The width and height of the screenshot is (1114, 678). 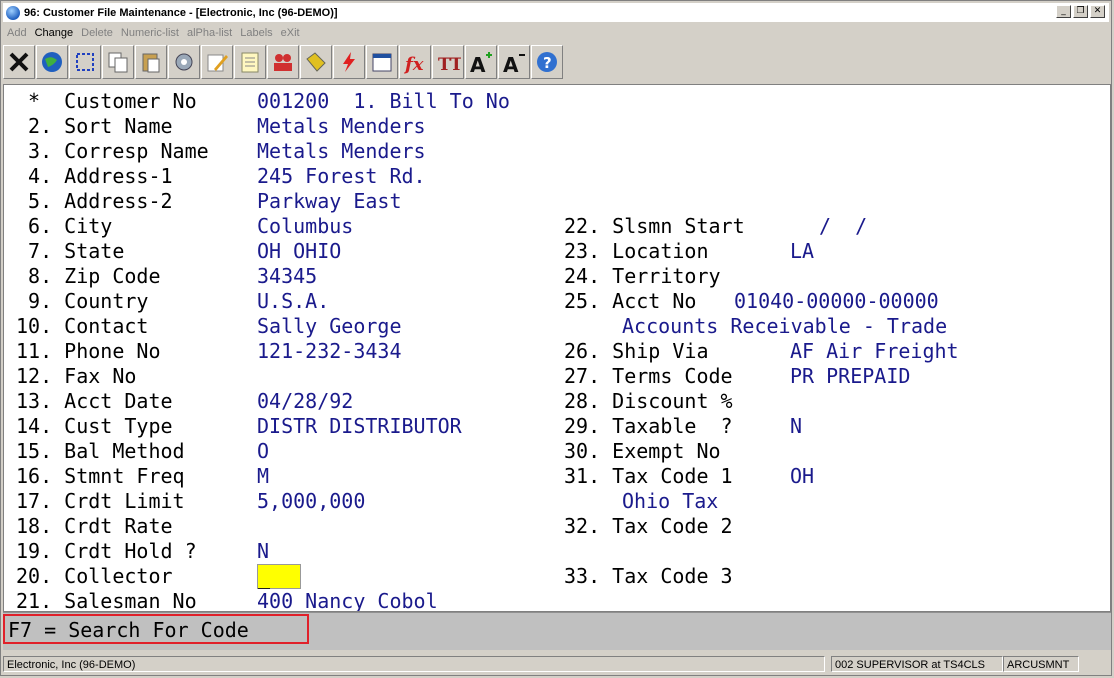 I want to click on field-1-row: * Customer No 001200 1. Bill To No, so click(x=554, y=101).